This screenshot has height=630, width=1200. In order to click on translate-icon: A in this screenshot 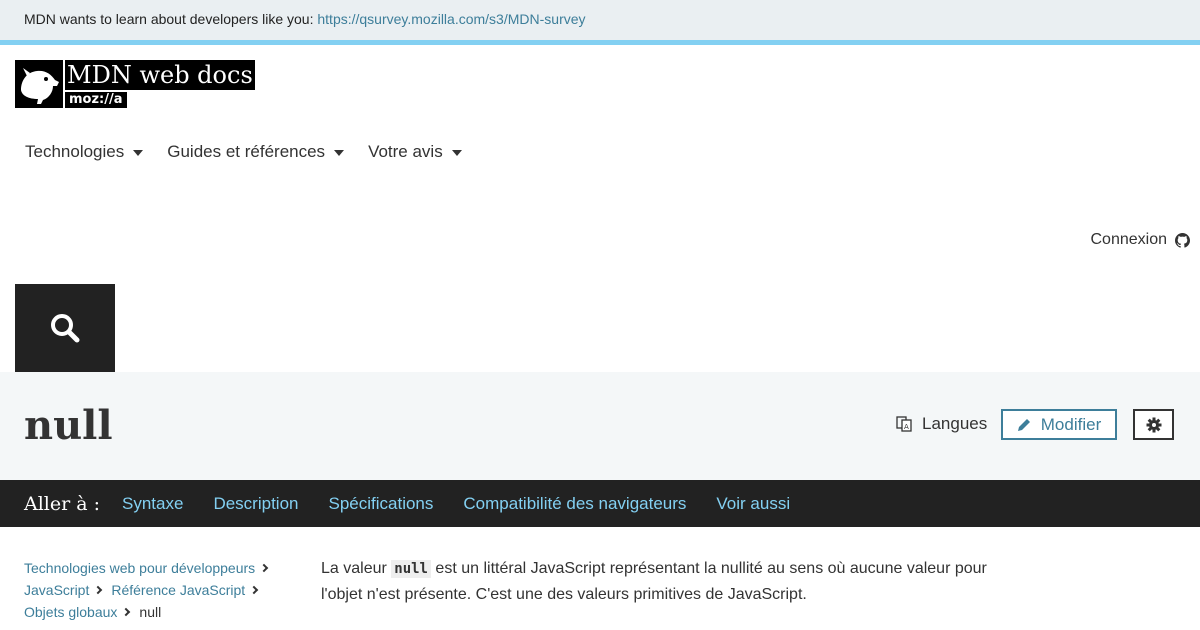, I will do `click(904, 424)`.